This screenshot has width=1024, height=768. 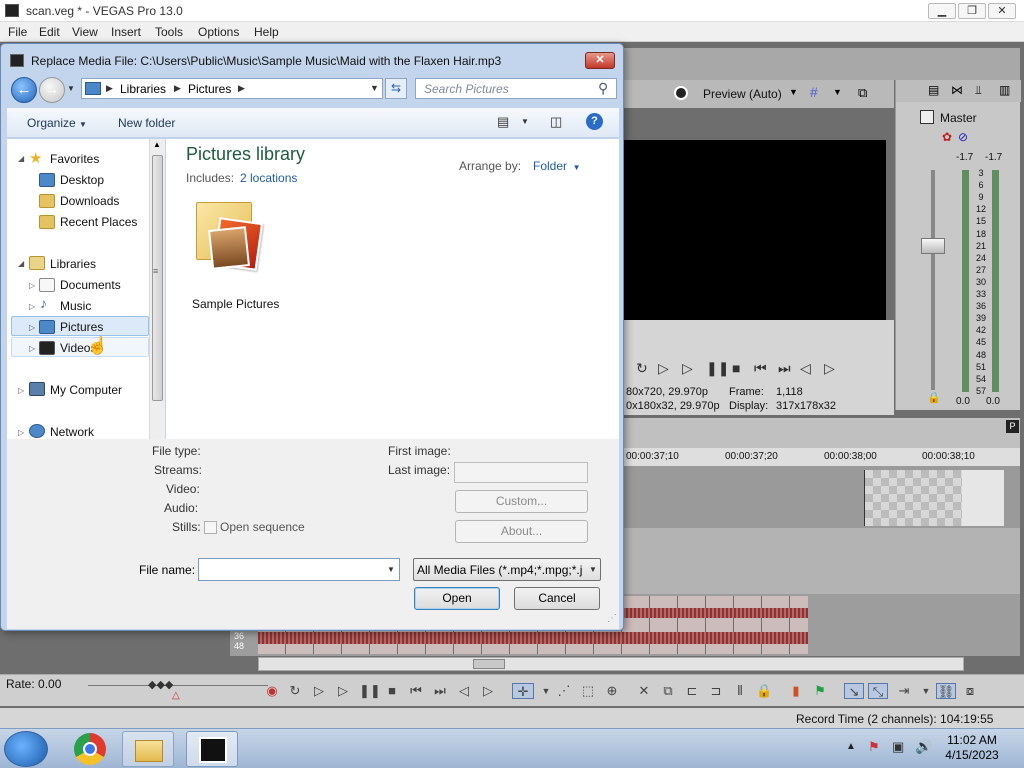 What do you see at coordinates (923, 746) in the screenshot?
I see `volume-icon: 🔊` at bounding box center [923, 746].